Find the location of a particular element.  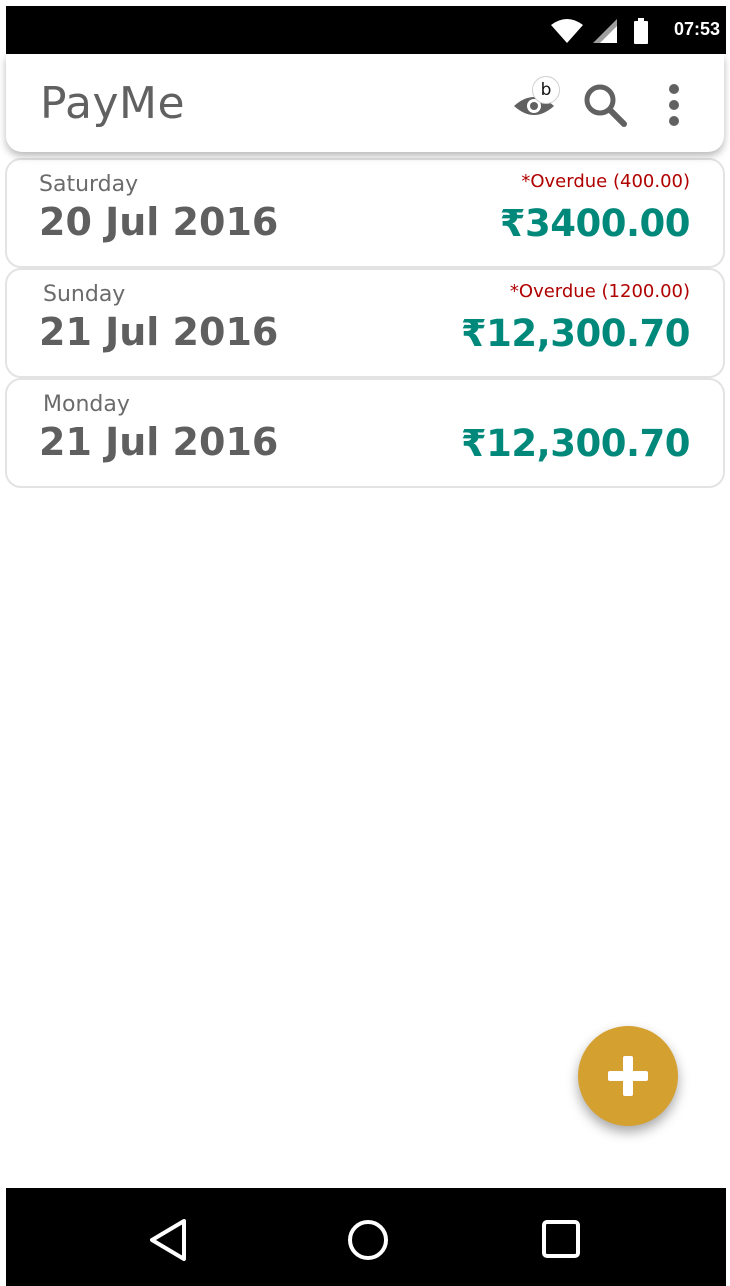

list-item: Monday 21 Jul 2016 ₹12,300.70 is located at coordinates (365, 433).